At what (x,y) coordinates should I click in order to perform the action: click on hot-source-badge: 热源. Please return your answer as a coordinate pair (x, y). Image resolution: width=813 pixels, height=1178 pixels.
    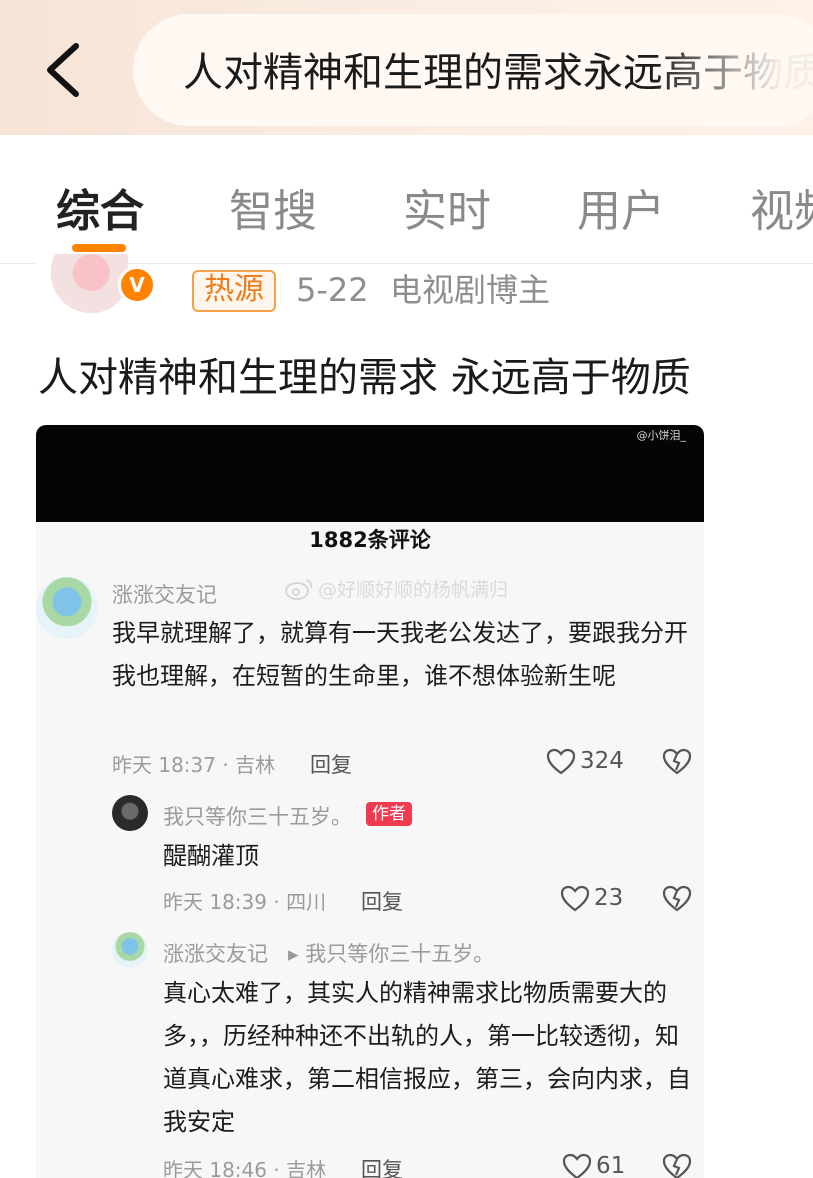
    Looking at the image, I should click on (234, 291).